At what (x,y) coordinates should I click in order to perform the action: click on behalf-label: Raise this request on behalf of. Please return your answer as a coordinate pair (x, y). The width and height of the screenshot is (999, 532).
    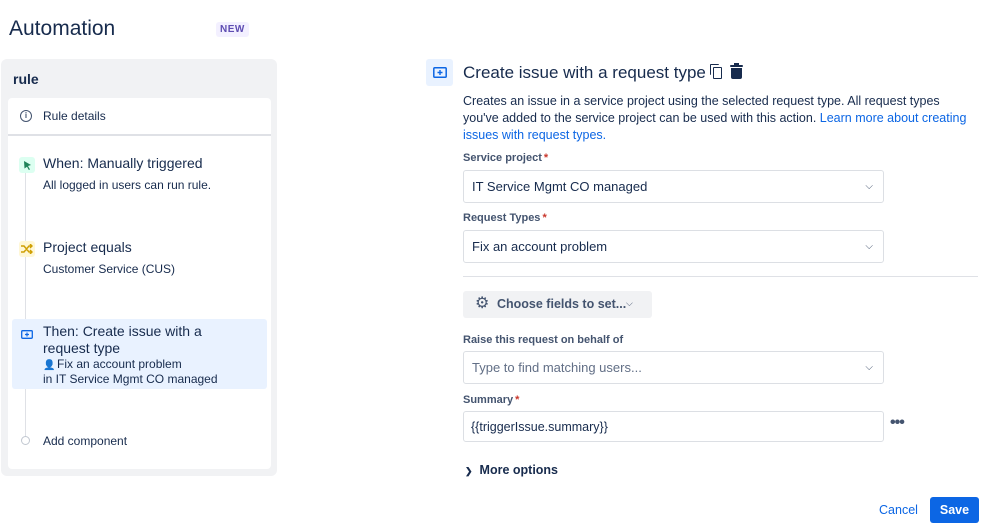
    Looking at the image, I should click on (543, 340).